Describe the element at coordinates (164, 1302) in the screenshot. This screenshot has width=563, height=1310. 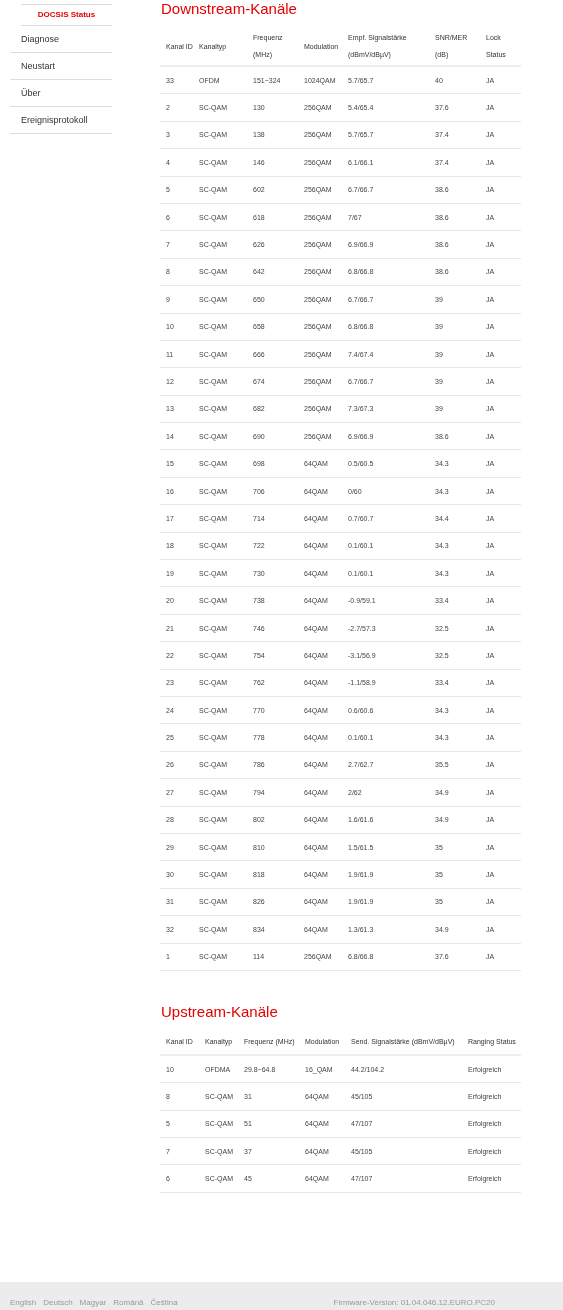
I see `language-link: Čeština` at that location.